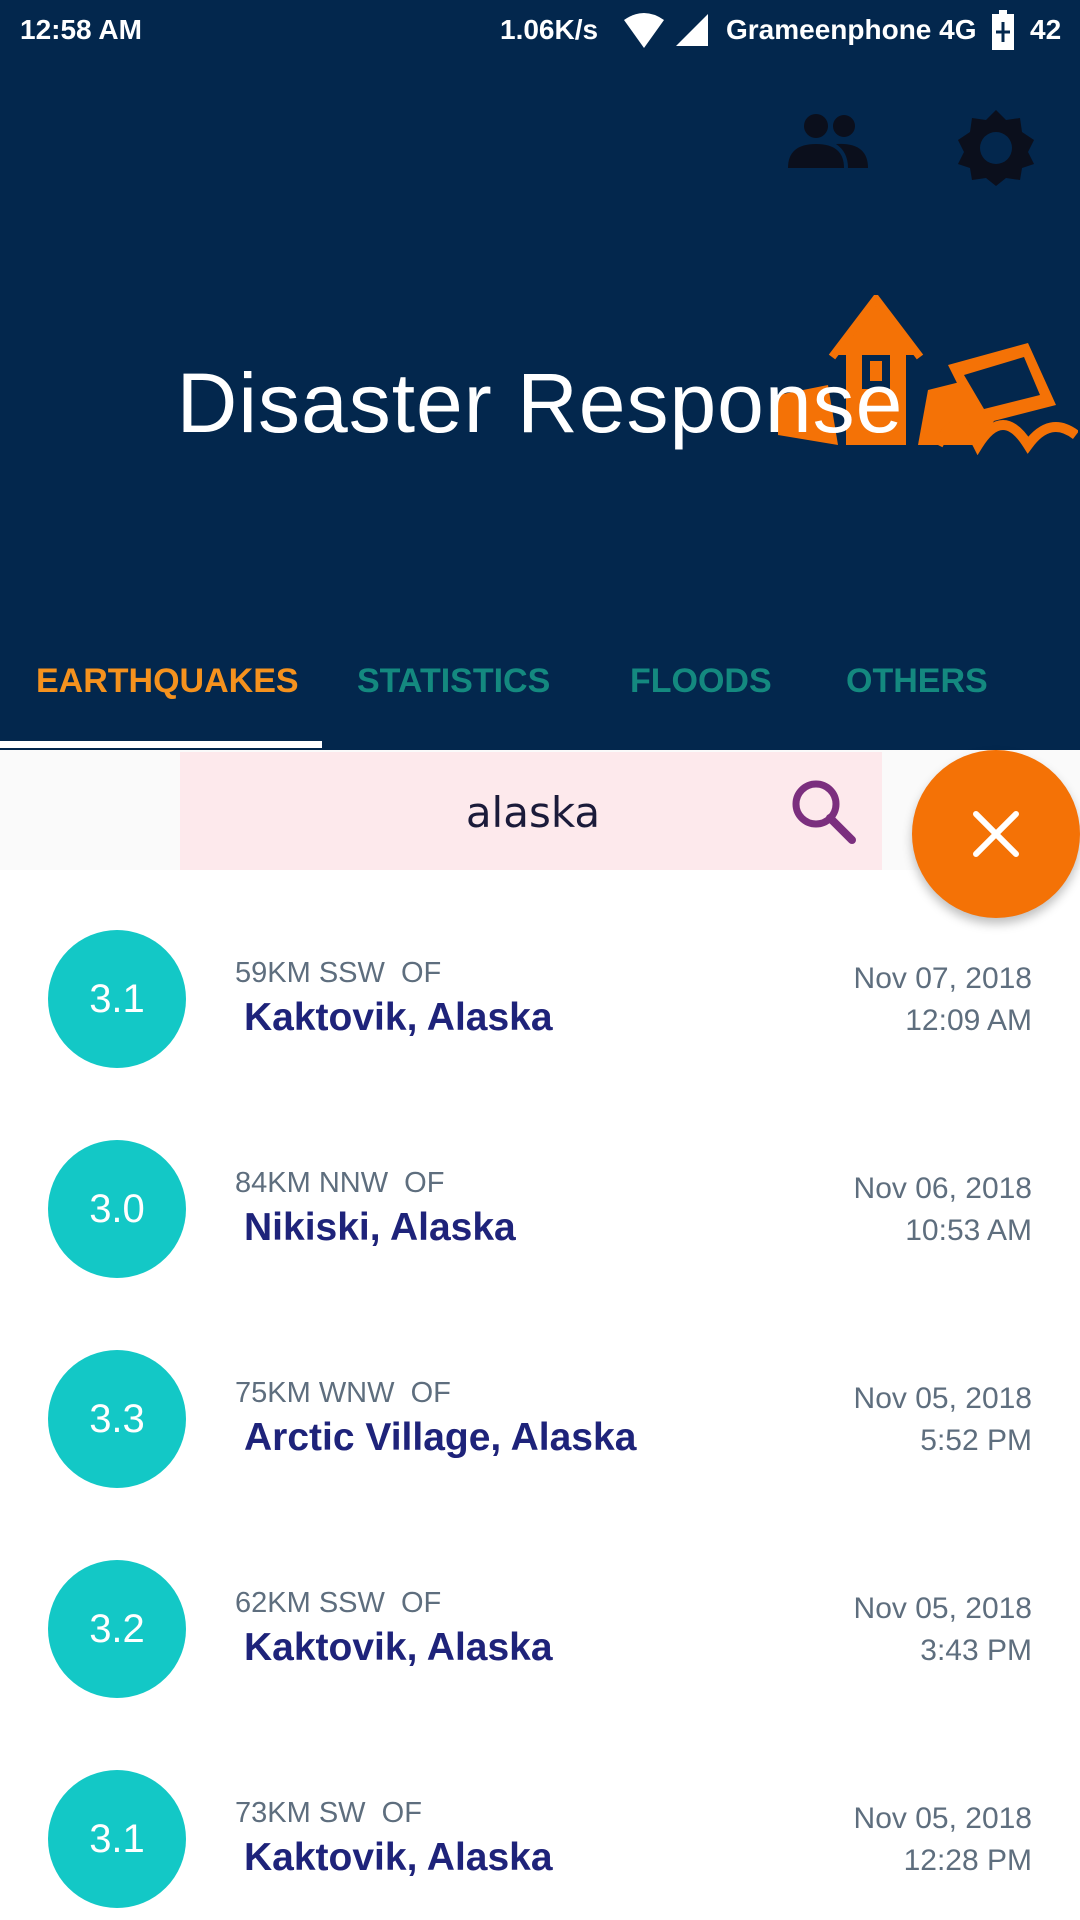 The width and height of the screenshot is (1080, 1920). I want to click on distance-label: 59KM SSW OF, so click(338, 973).